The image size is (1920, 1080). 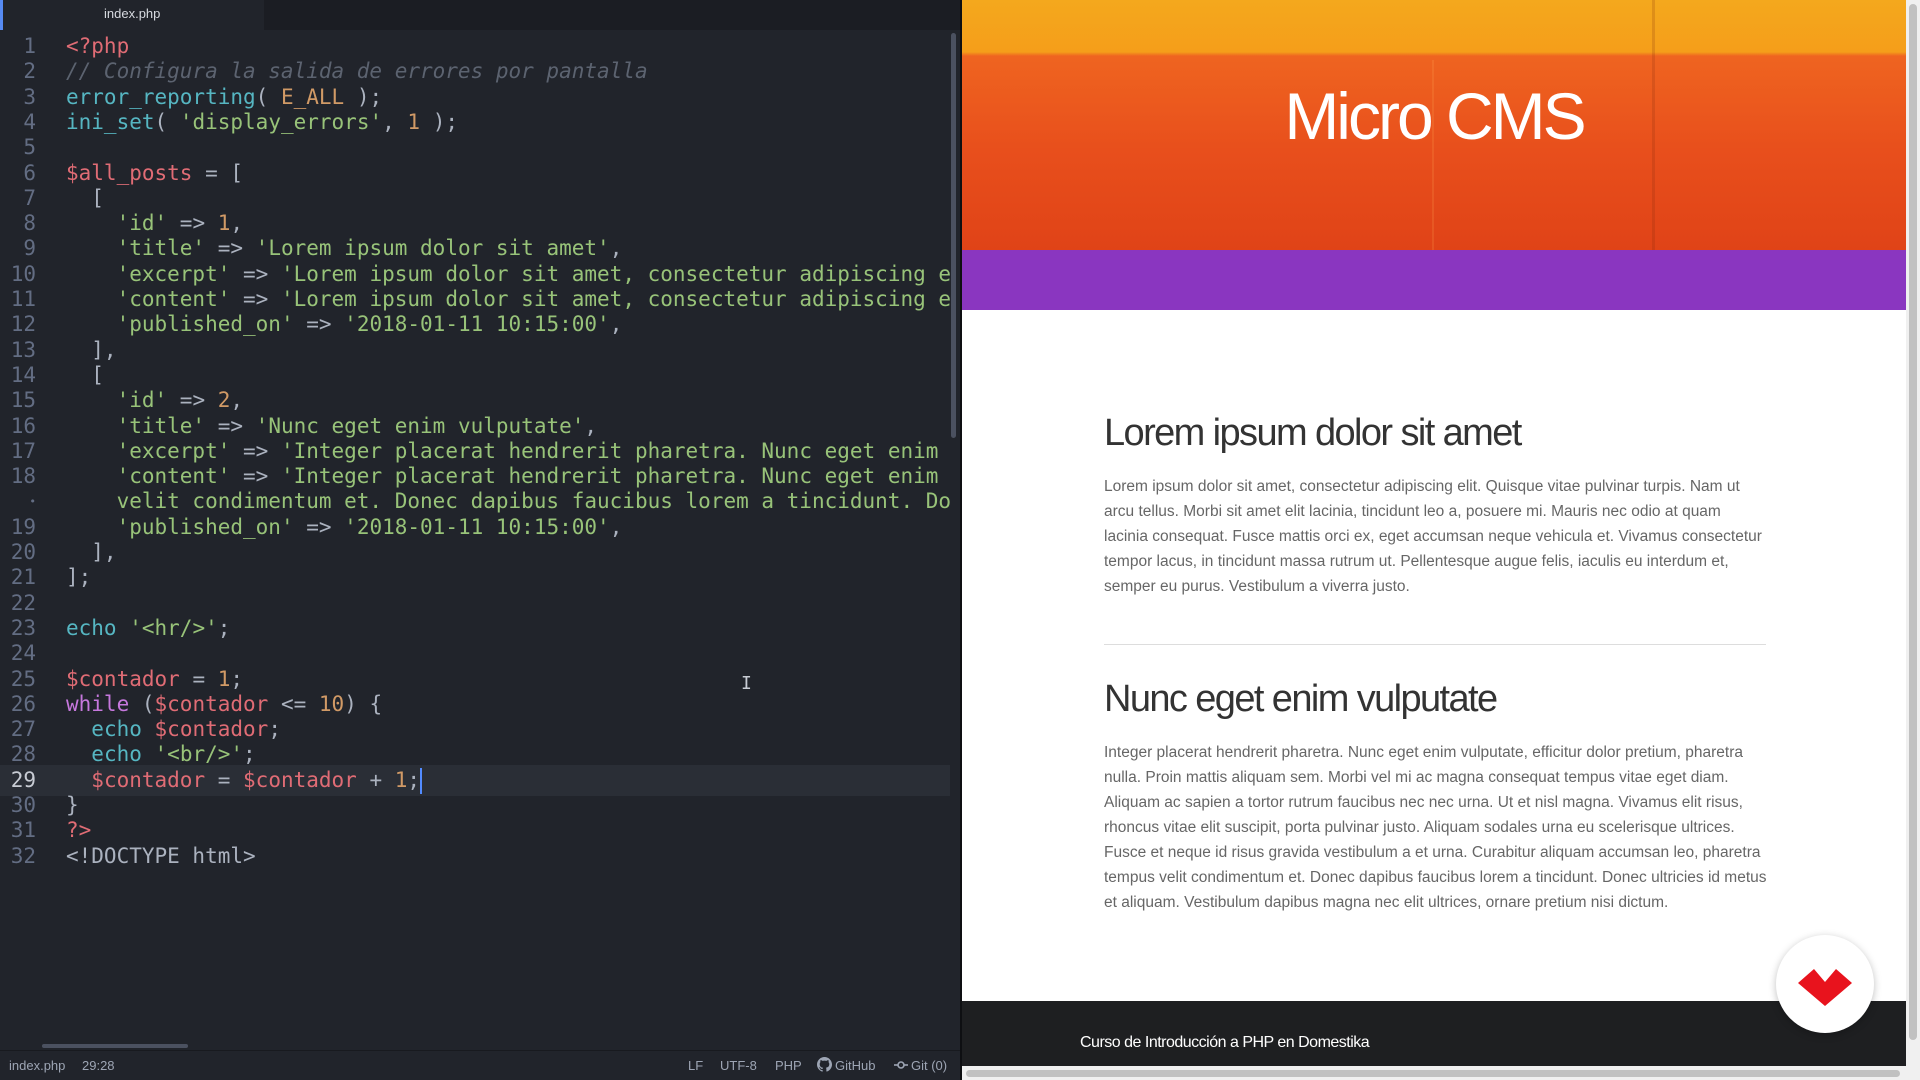 I want to click on code-token: <=, so click(x=293, y=703).